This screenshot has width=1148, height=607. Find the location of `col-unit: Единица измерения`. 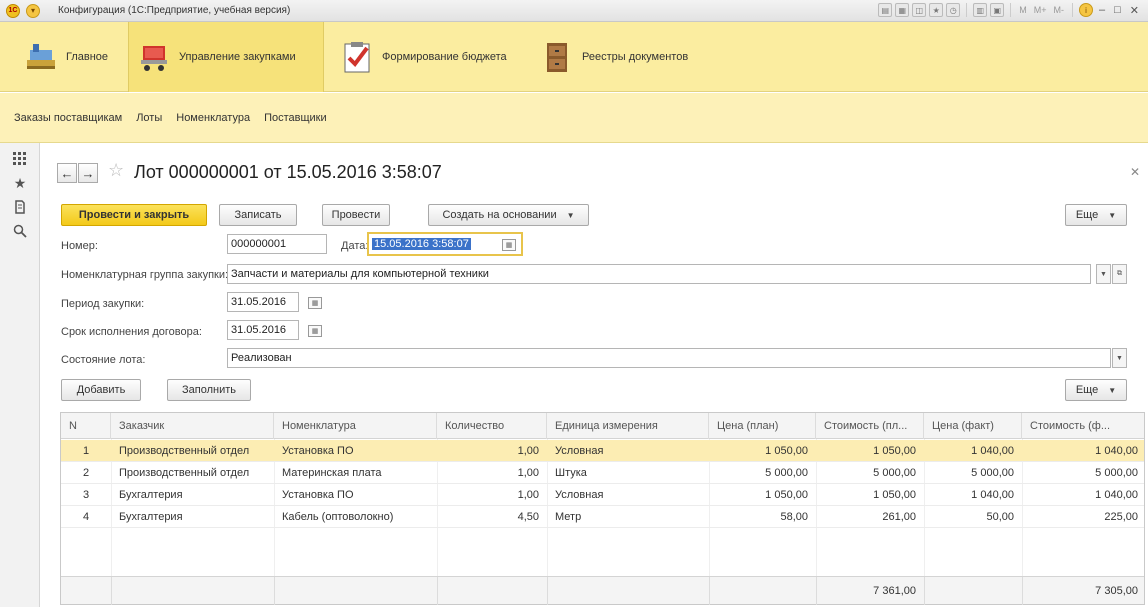

col-unit: Единица измерения is located at coordinates (628, 426).